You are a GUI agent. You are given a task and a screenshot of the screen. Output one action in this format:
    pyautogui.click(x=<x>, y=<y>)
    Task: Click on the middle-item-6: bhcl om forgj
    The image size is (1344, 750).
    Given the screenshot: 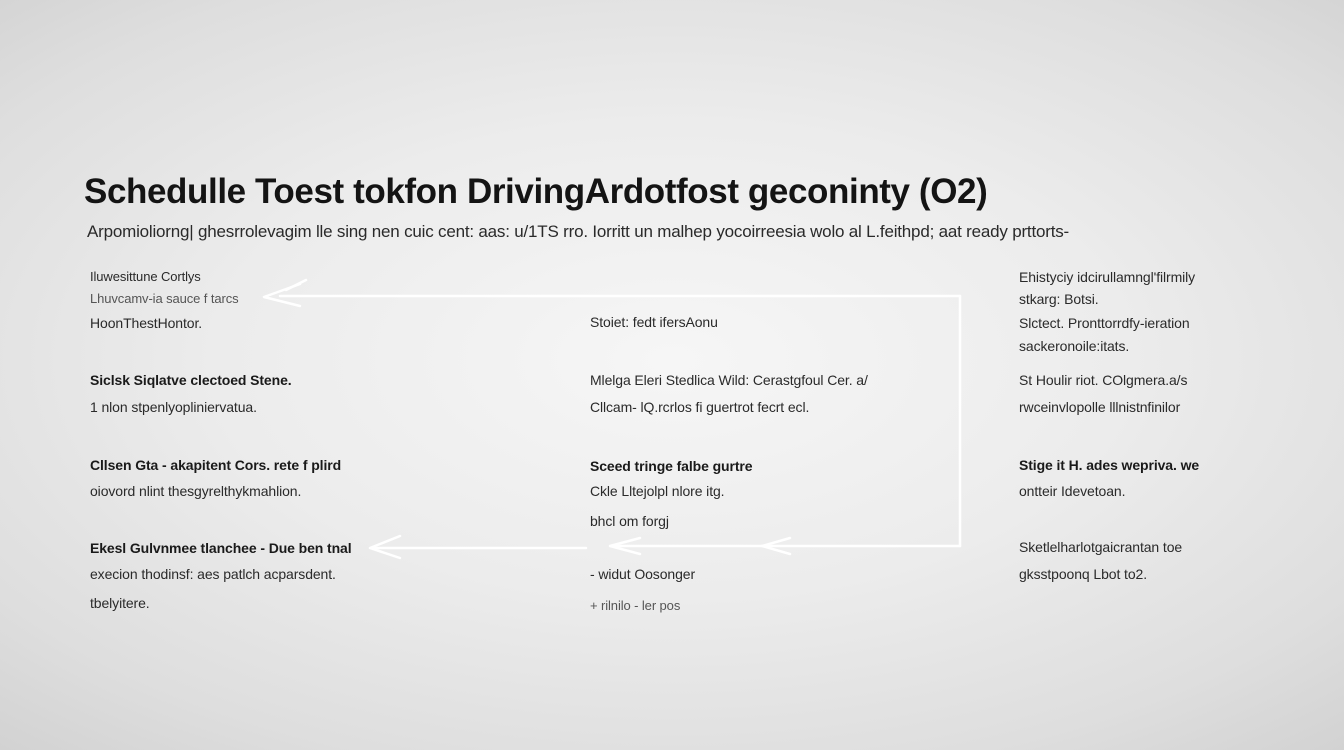 What is the action you would take?
    pyautogui.click(x=629, y=521)
    